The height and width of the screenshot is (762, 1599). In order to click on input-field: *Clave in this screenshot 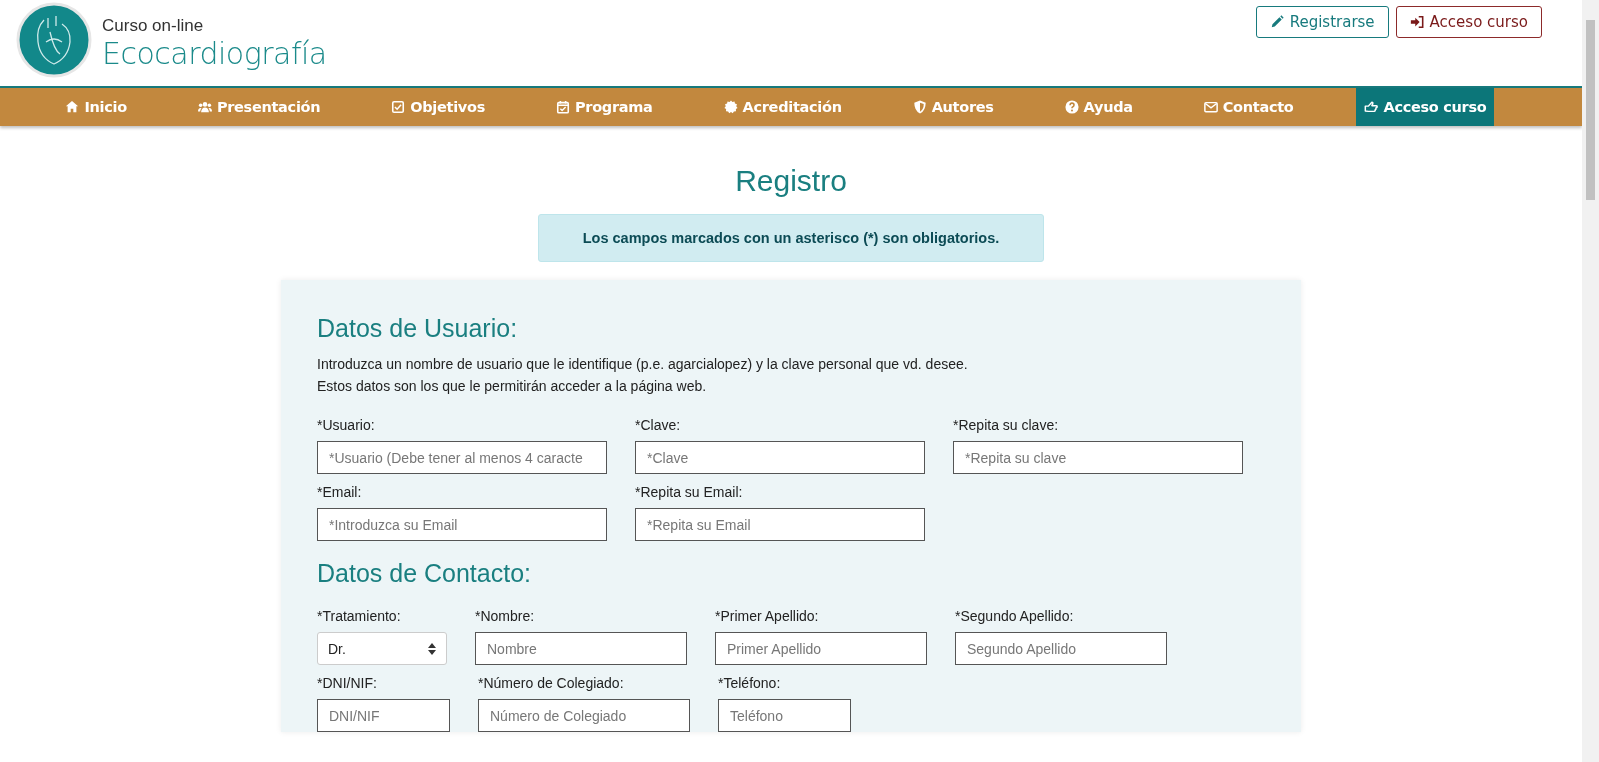, I will do `click(780, 457)`.